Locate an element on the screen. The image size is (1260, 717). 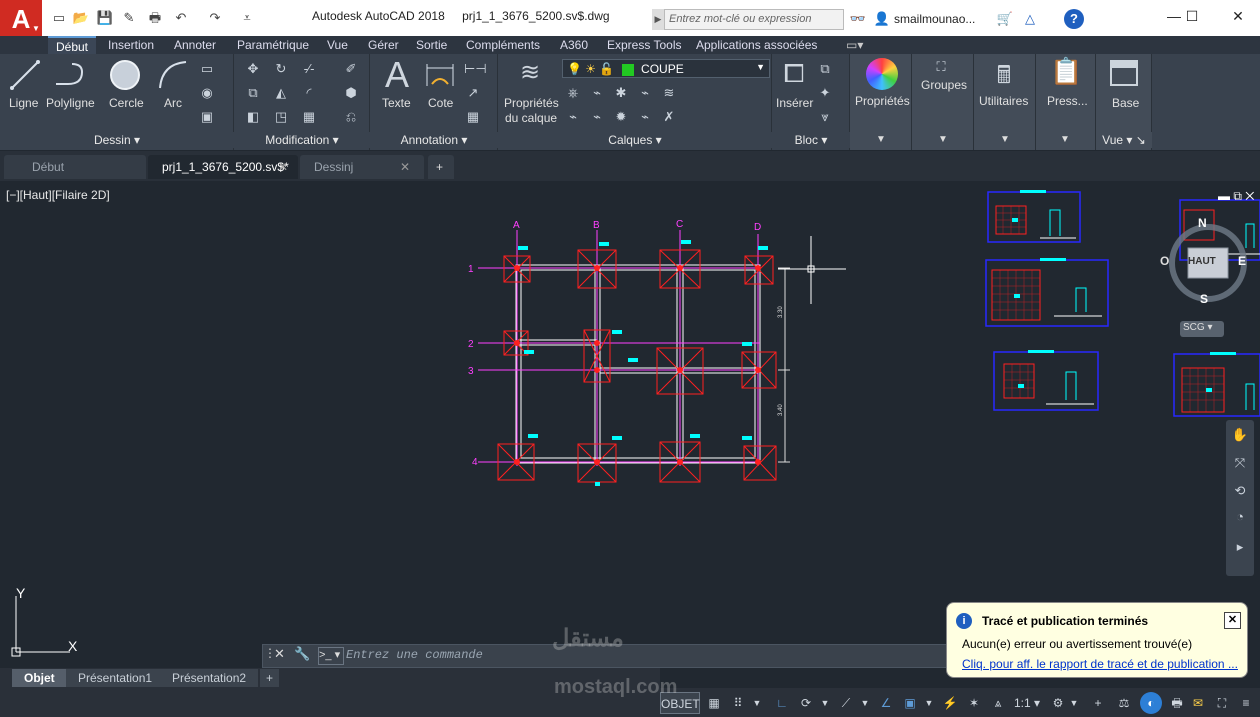
wrench-icon: 🔧 is located at coordinates (302, 654).